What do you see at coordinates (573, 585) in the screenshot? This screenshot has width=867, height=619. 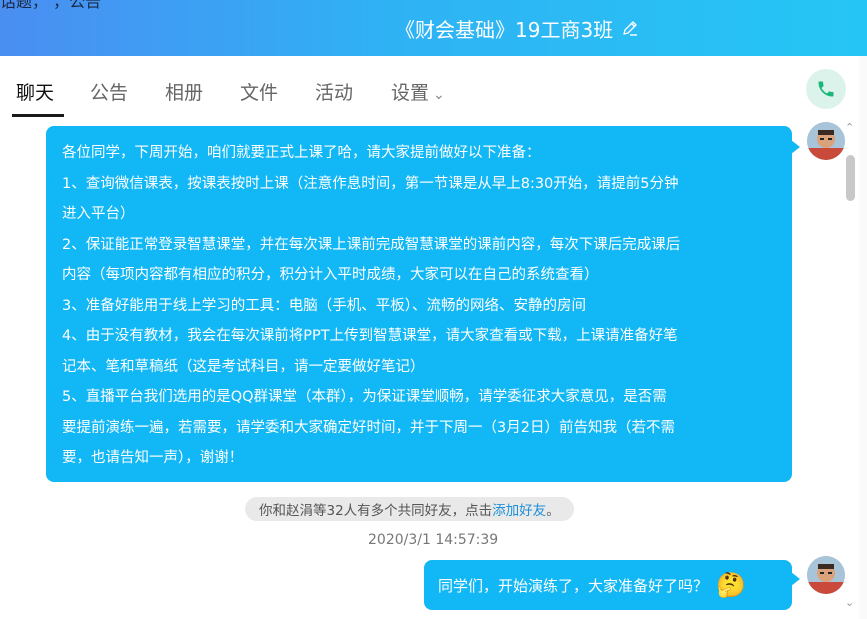 I see `message-text: 同学们，开始演练了，大家准备好了吗？` at bounding box center [573, 585].